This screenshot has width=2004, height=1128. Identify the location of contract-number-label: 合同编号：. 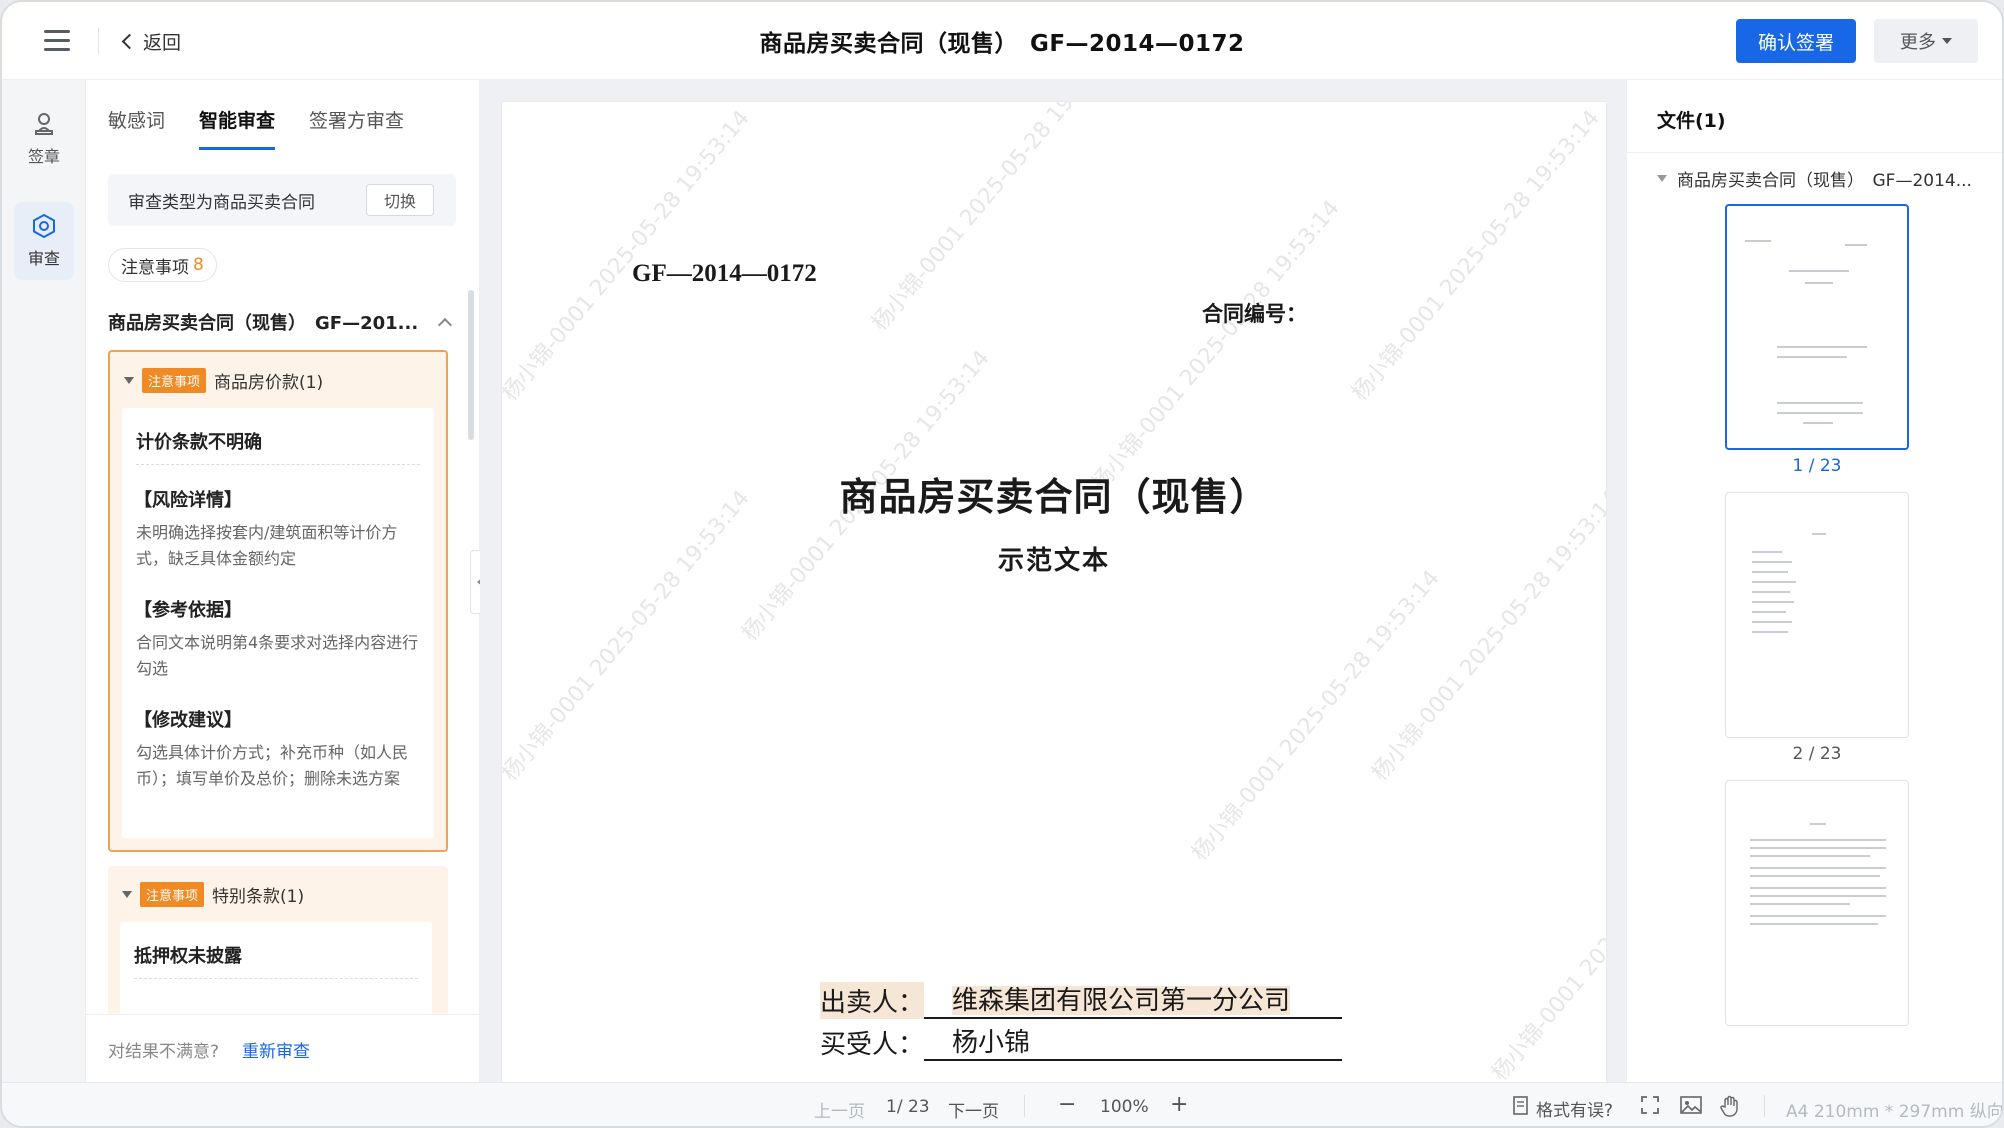
(1254, 314).